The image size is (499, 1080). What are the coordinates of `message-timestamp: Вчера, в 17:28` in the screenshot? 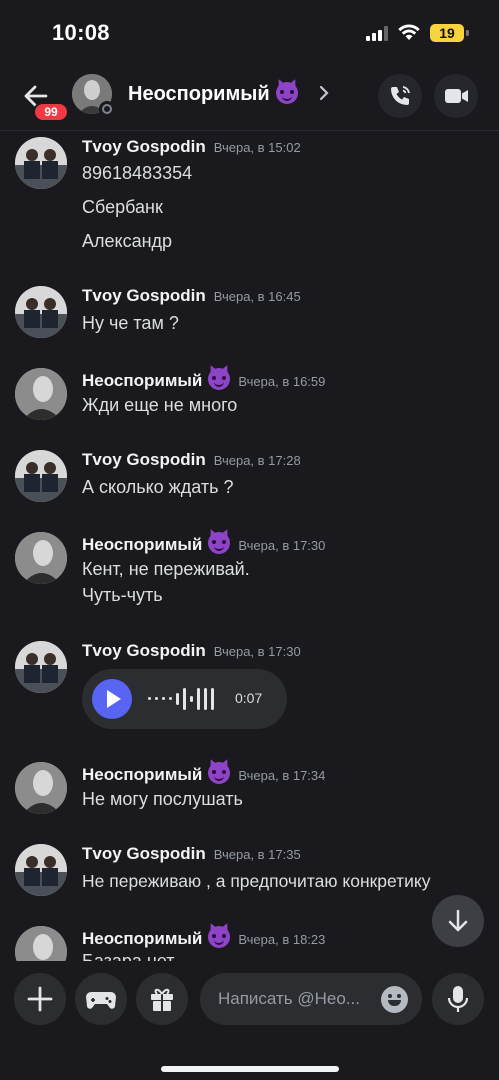 It's located at (257, 460).